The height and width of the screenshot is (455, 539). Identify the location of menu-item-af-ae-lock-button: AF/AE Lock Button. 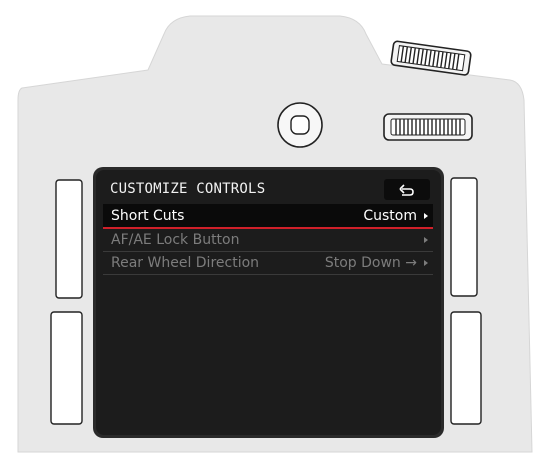
(268, 240).